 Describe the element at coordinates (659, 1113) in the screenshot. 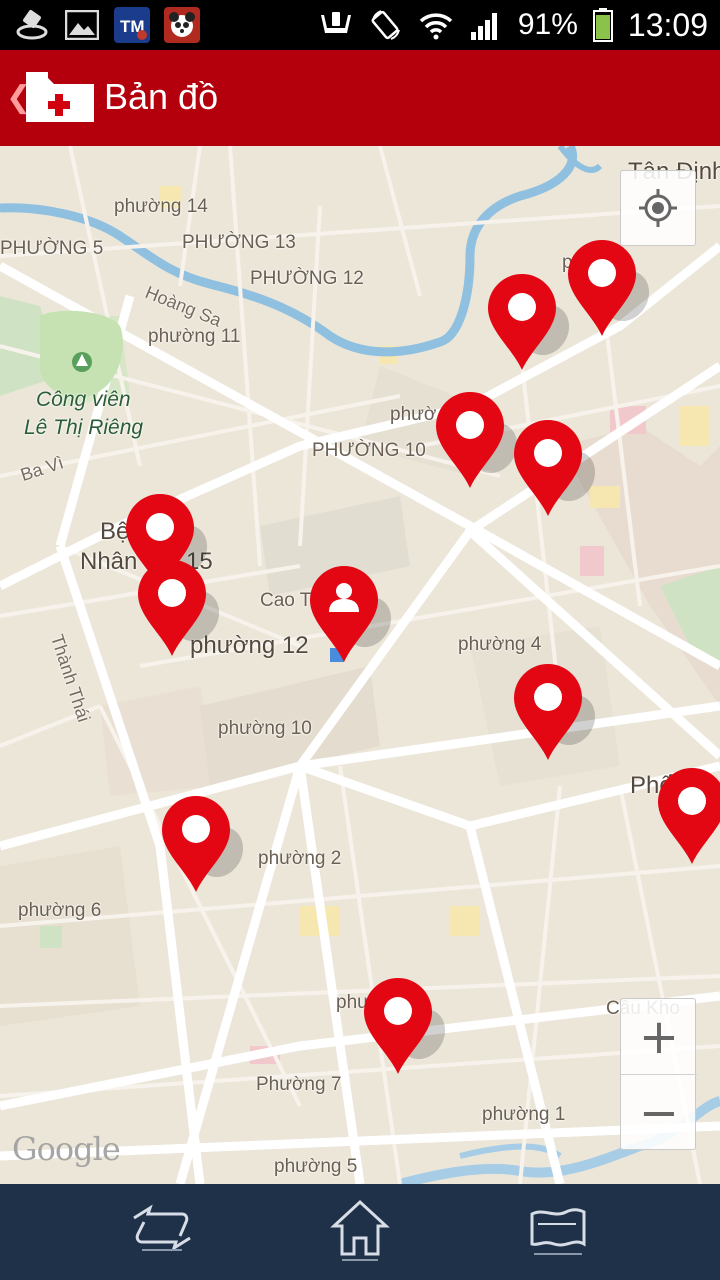

I see `zoom-out-button: −` at that location.